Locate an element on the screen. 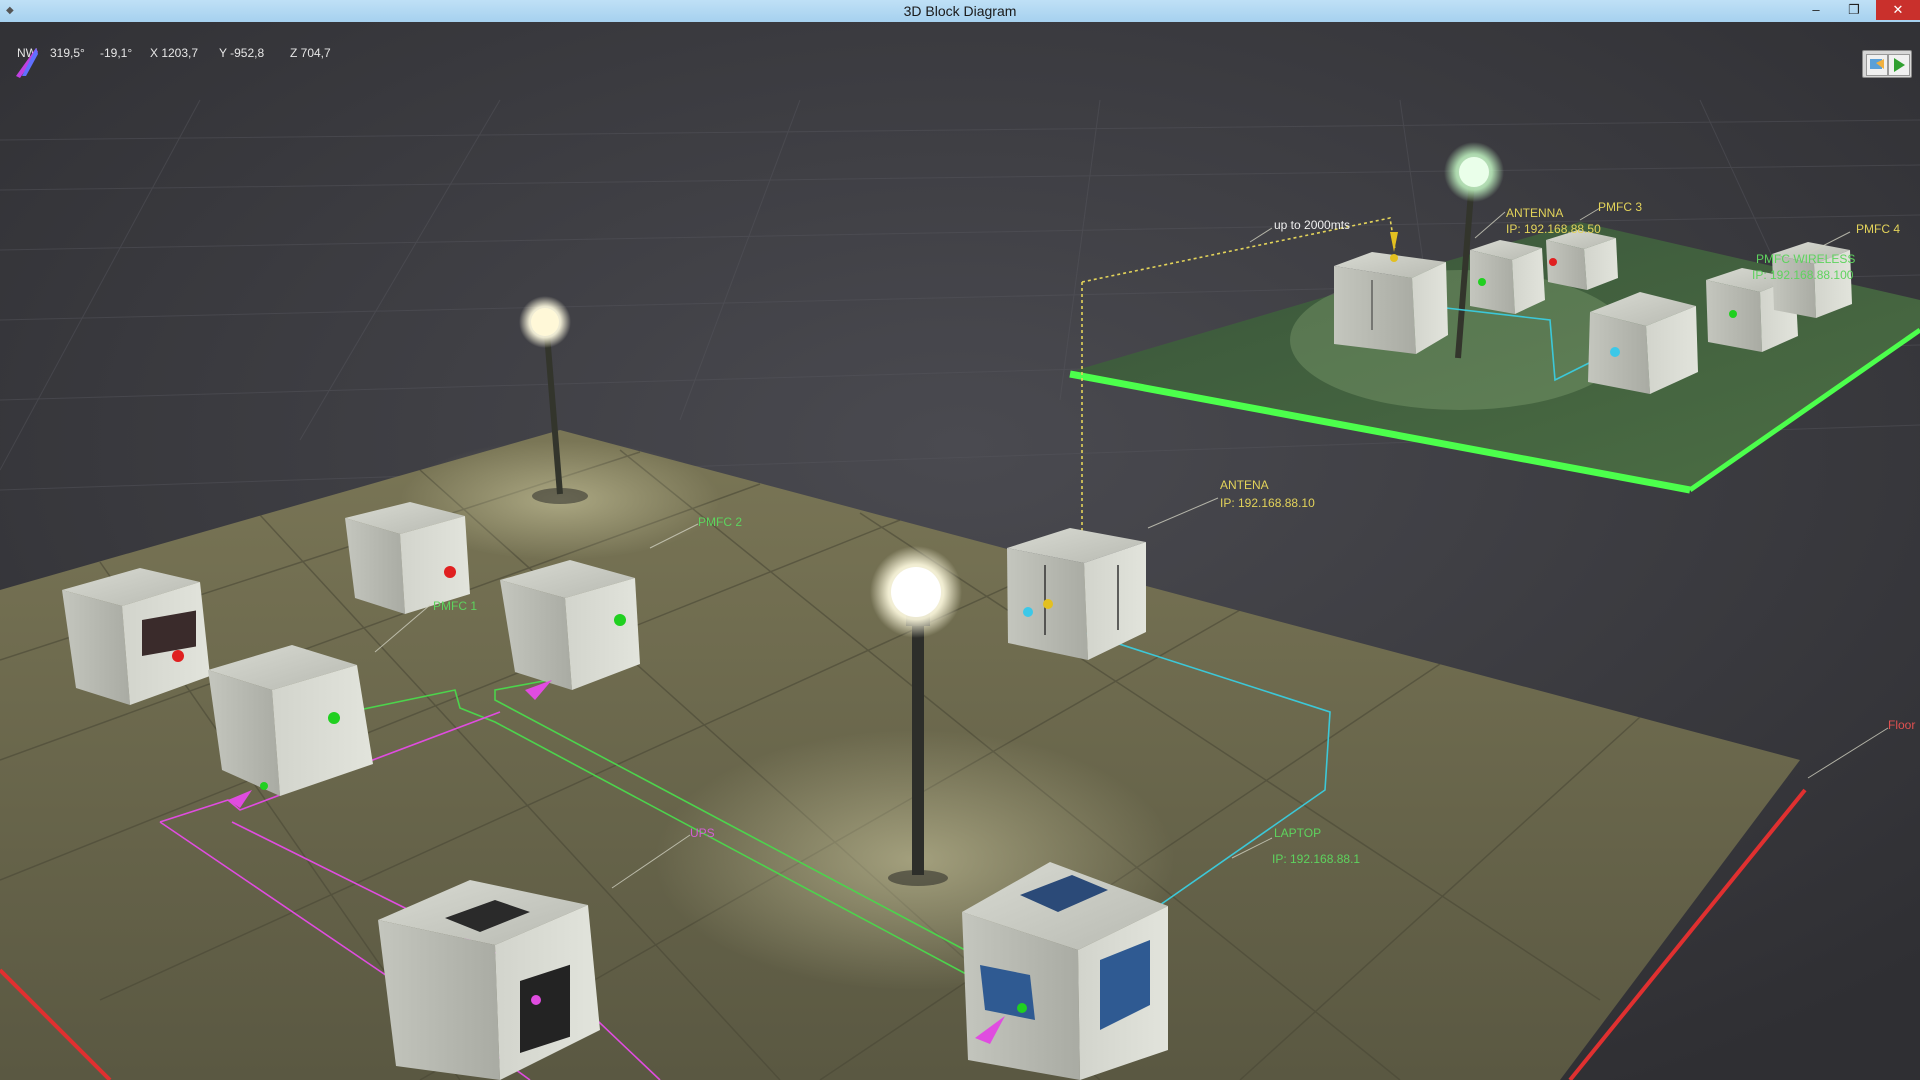 Image resolution: width=1920 pixels, height=1080 pixels. view-toolbar is located at coordinates (1887, 64).